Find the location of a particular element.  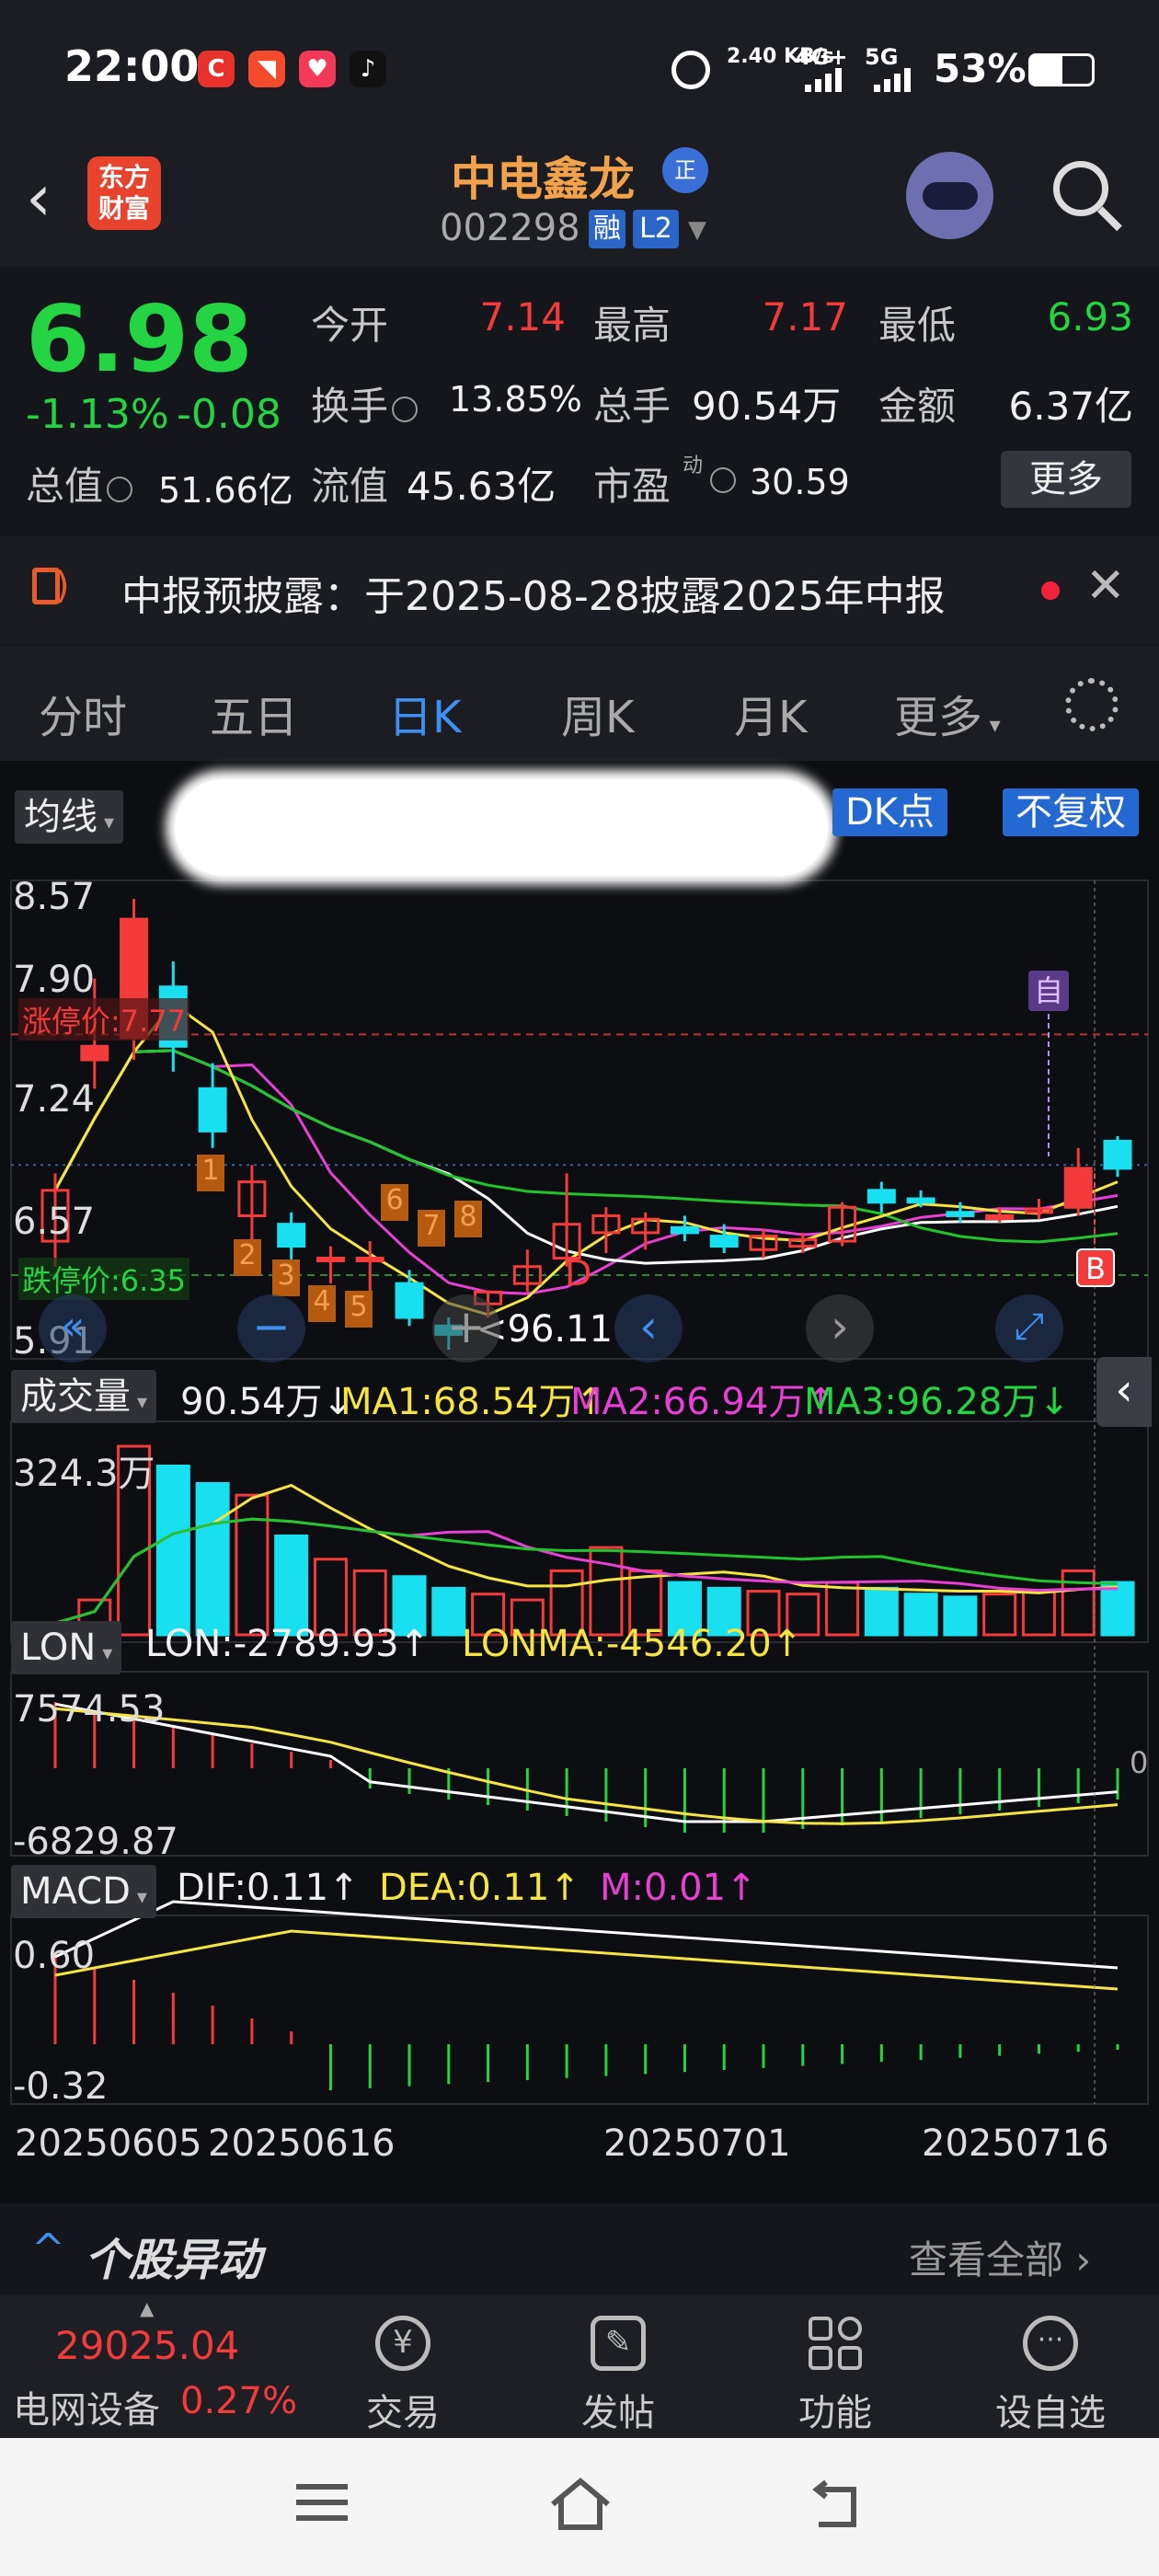

system-nav-bar is located at coordinates (579, 2507).